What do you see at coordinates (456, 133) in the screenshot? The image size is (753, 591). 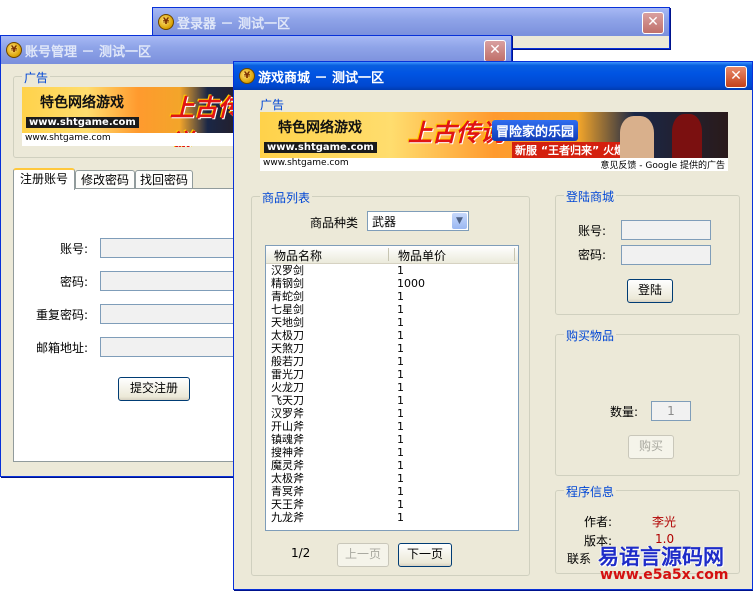 I see `ad-logo: 上古传说` at bounding box center [456, 133].